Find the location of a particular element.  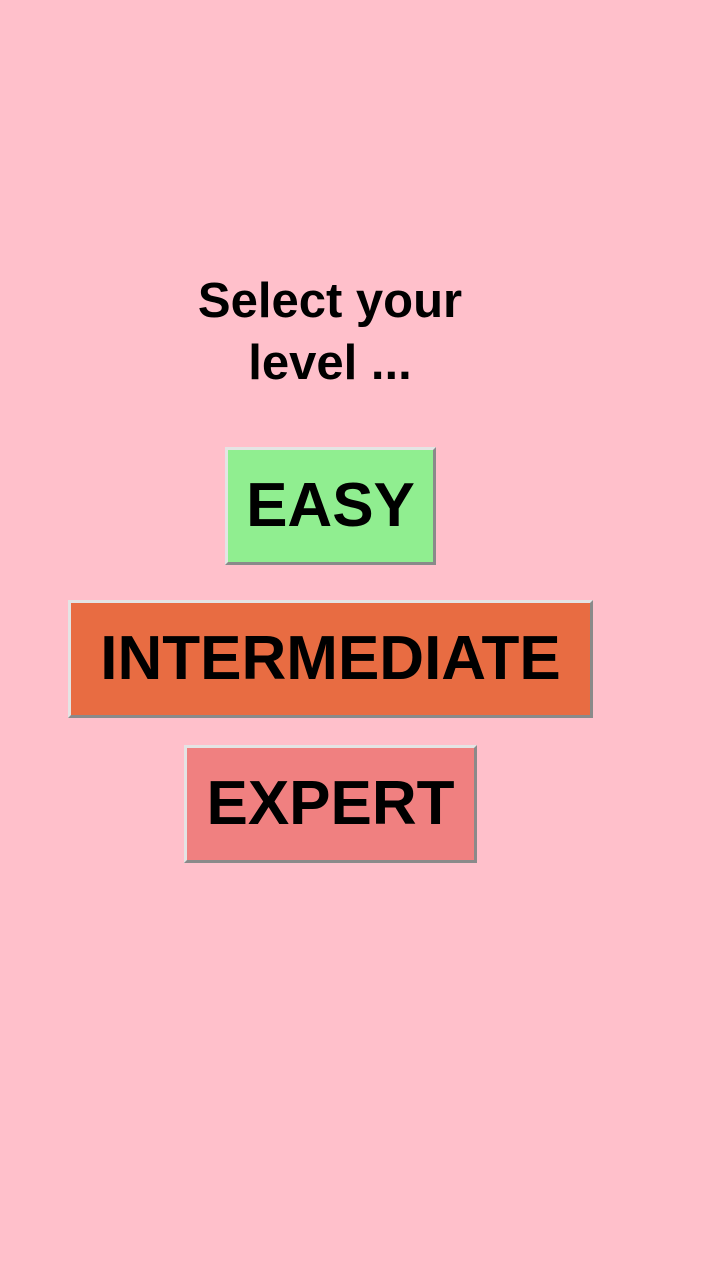

prompt-line-1: Select your is located at coordinates (330, 301).